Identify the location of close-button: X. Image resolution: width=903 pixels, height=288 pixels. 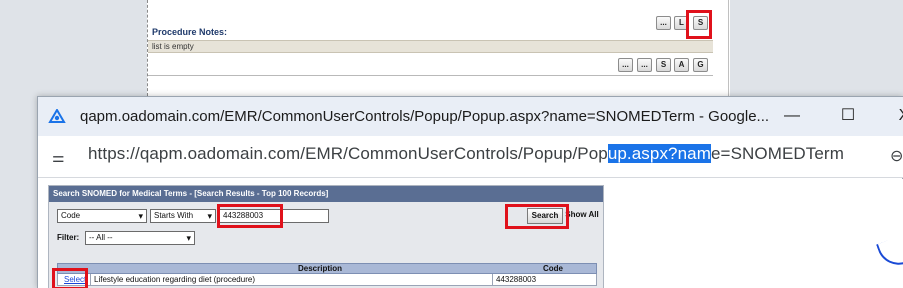
(893, 116).